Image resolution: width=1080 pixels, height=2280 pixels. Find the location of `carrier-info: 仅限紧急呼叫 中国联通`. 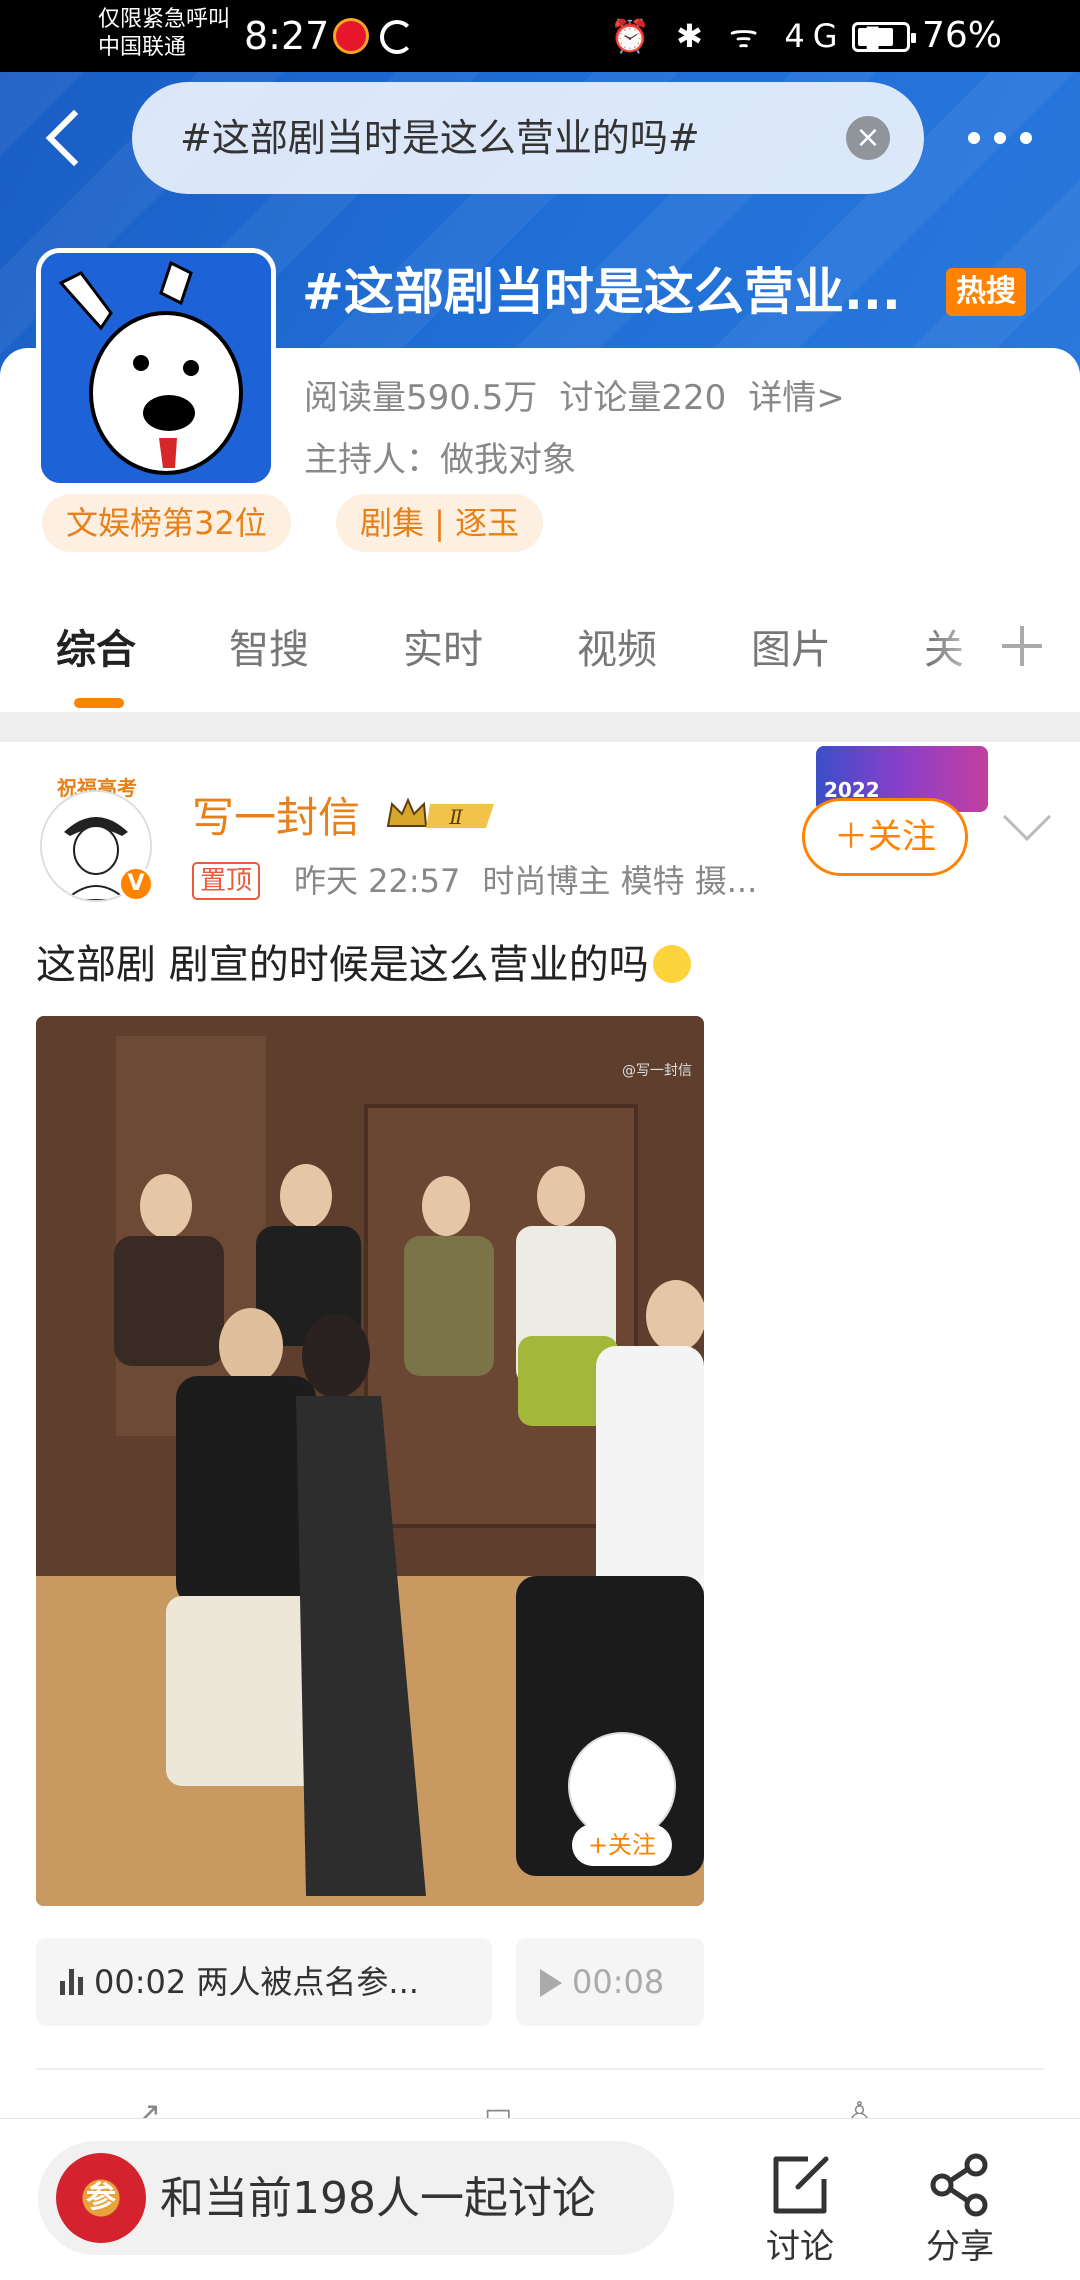

carrier-info: 仅限紧急呼叫 中国联通 is located at coordinates (164, 34).